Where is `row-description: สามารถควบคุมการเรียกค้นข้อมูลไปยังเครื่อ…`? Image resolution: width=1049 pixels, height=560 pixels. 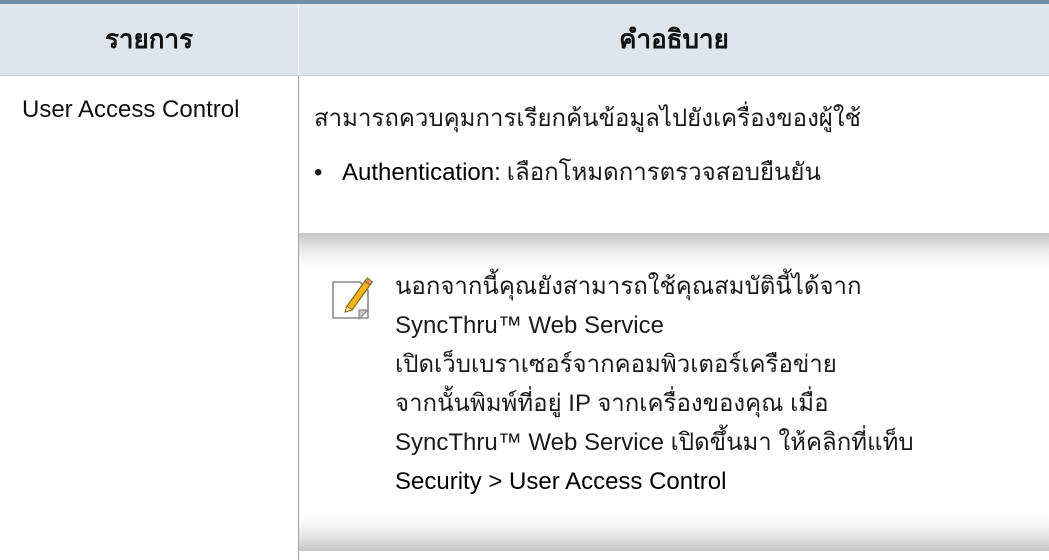 row-description: สามารถควบคุมการเรียกค้นข้อมูลไปยังเครื่อ… is located at coordinates (587, 118).